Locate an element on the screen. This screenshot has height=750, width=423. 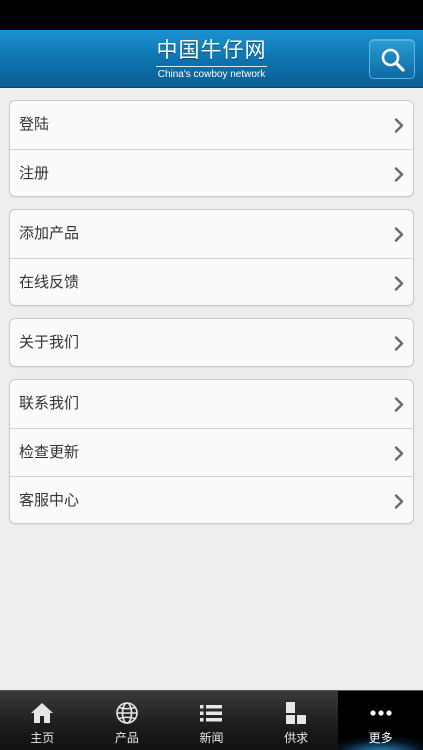
tab-label: 新闻 is located at coordinates (211, 738).